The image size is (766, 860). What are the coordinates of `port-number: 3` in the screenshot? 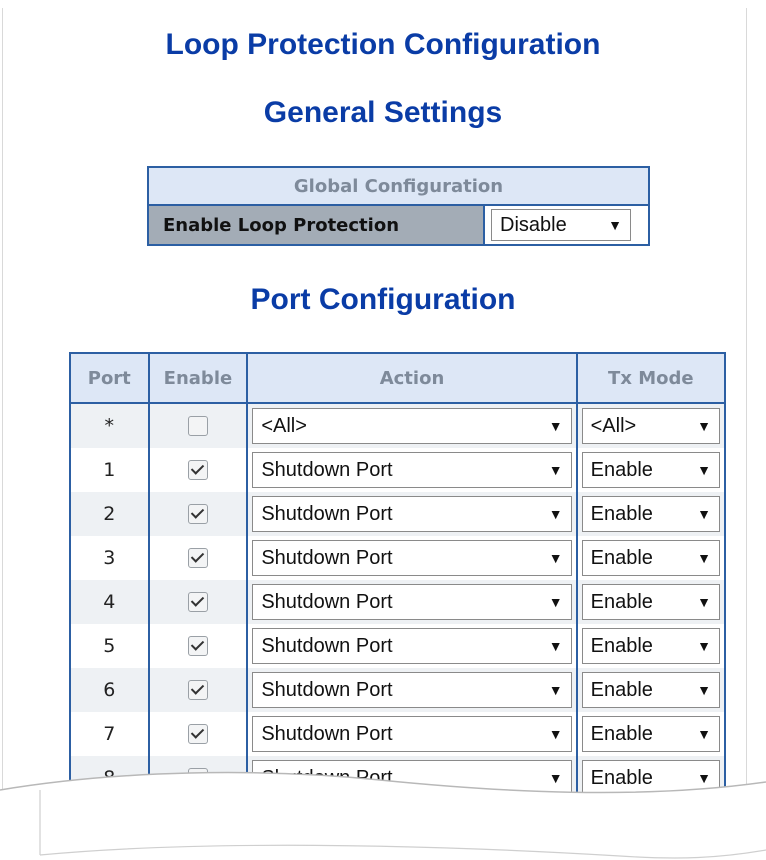 It's located at (109, 558).